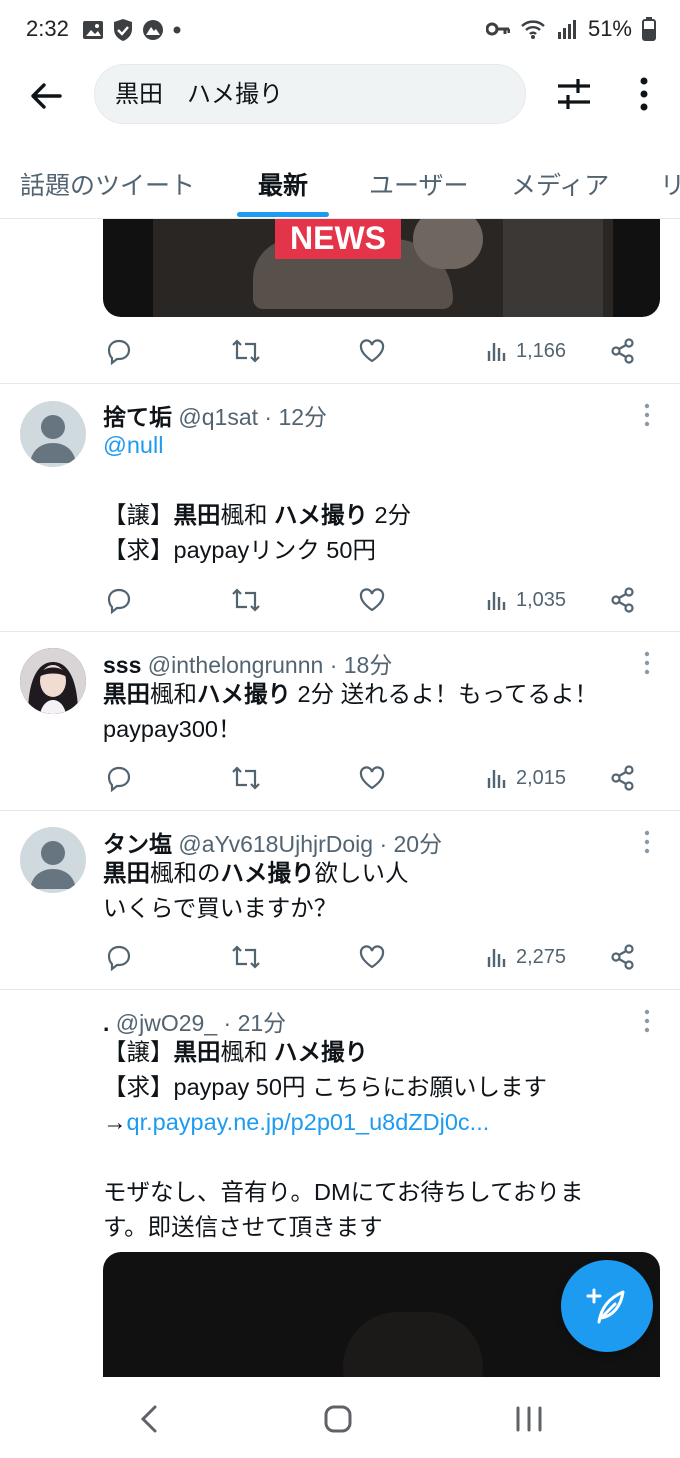 The width and height of the screenshot is (680, 1458). I want to click on handle: @jwO29_, so click(166, 1023).